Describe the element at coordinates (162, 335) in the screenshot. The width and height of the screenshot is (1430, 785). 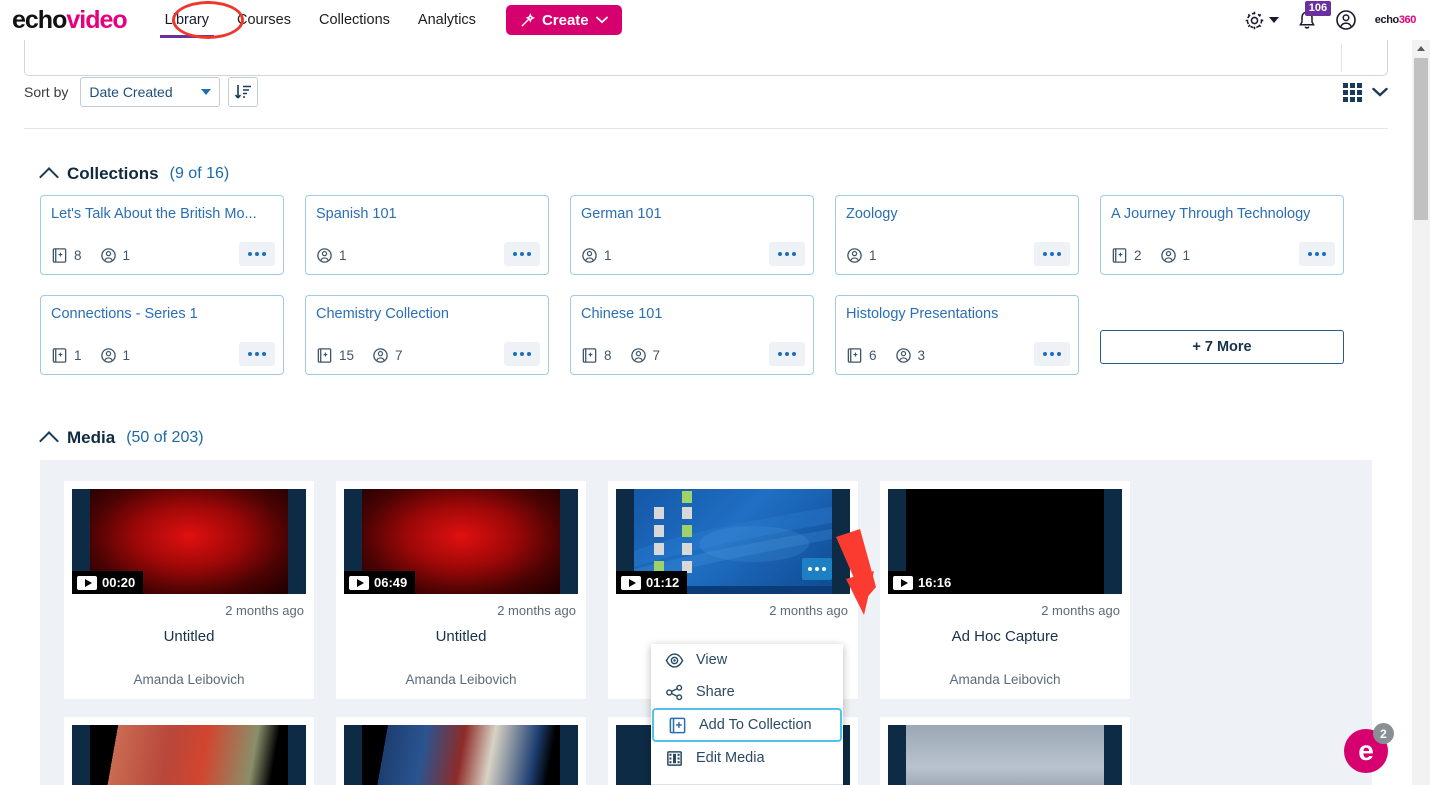
I see `collection-card: Connections - Series 1 1 1` at that location.